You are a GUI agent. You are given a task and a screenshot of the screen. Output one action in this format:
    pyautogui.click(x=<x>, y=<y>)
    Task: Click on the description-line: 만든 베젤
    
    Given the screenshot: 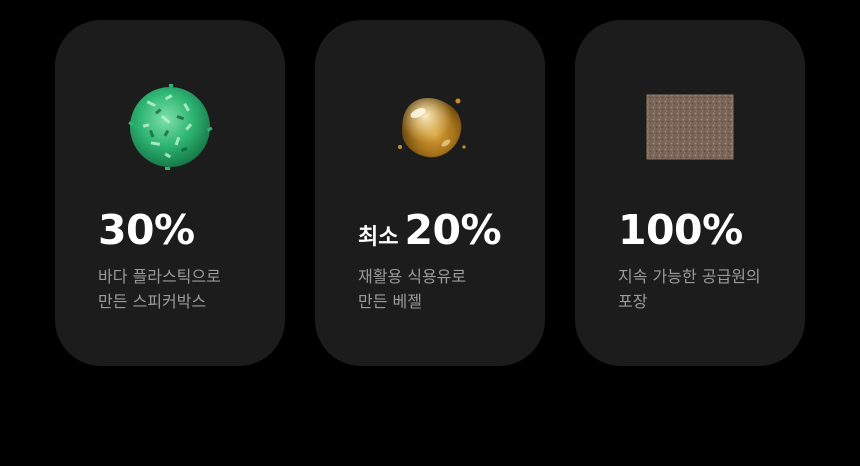 What is the action you would take?
    pyautogui.click(x=390, y=301)
    